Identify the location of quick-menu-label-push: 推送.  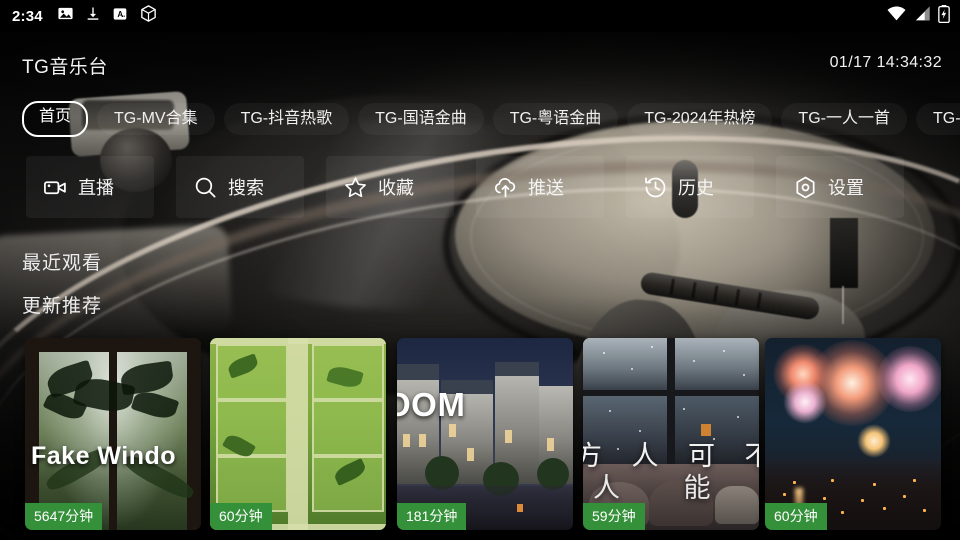
(546, 188).